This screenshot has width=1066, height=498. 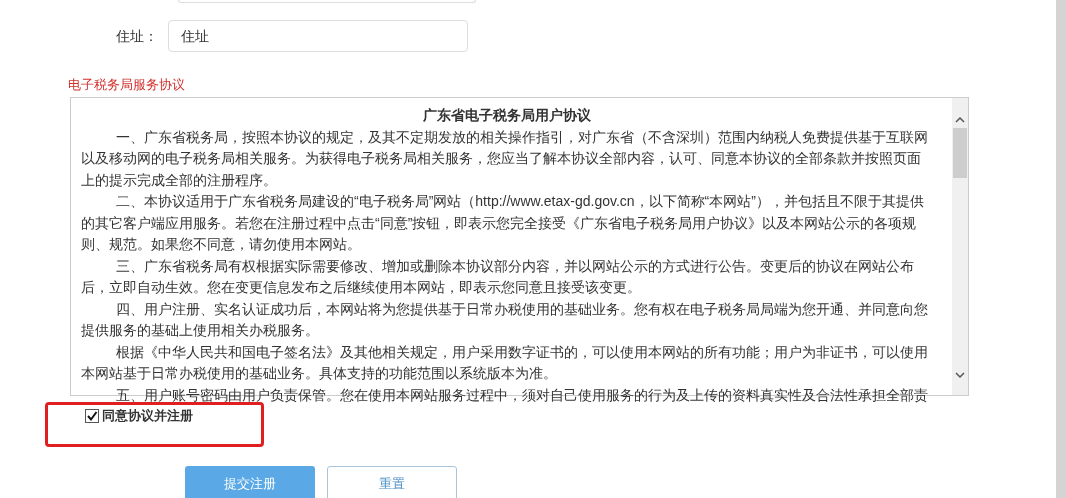 What do you see at coordinates (960, 375) in the screenshot?
I see `scroll-down-icon` at bounding box center [960, 375].